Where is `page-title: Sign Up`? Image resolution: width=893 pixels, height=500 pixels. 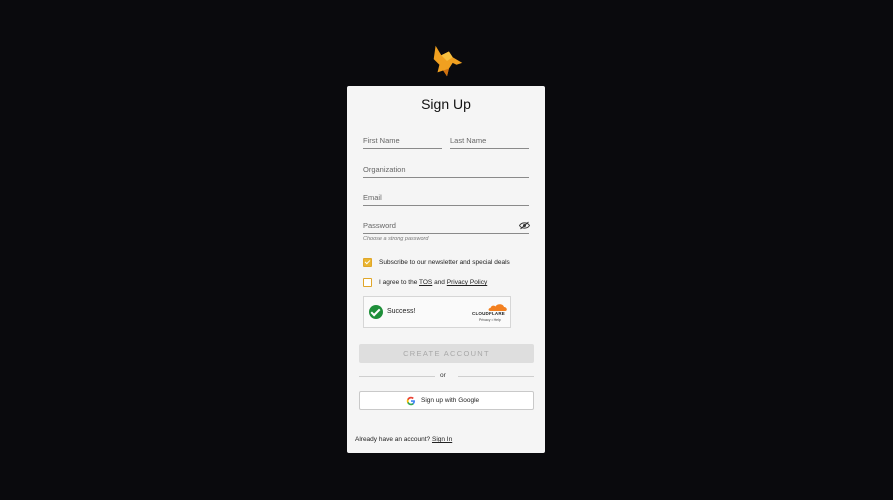 page-title: Sign Up is located at coordinates (446, 104).